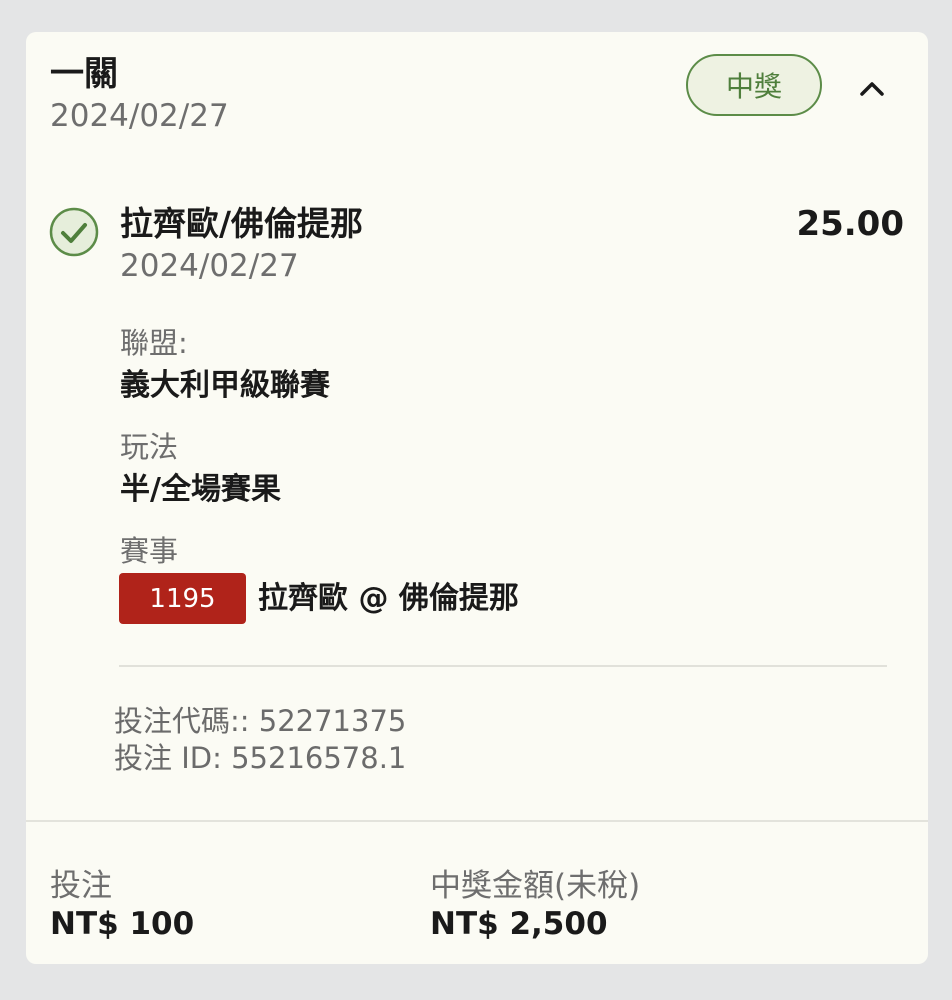  What do you see at coordinates (535, 886) in the screenshot?
I see `payout-label: 中獎金額(未稅)` at bounding box center [535, 886].